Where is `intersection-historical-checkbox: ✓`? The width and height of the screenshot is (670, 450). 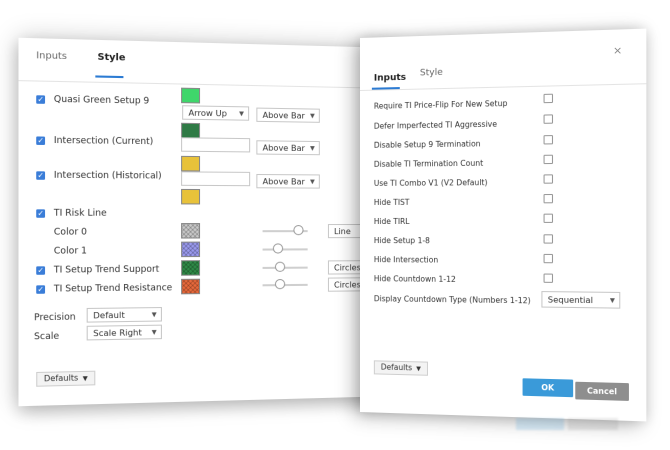 intersection-historical-checkbox: ✓ is located at coordinates (41, 175).